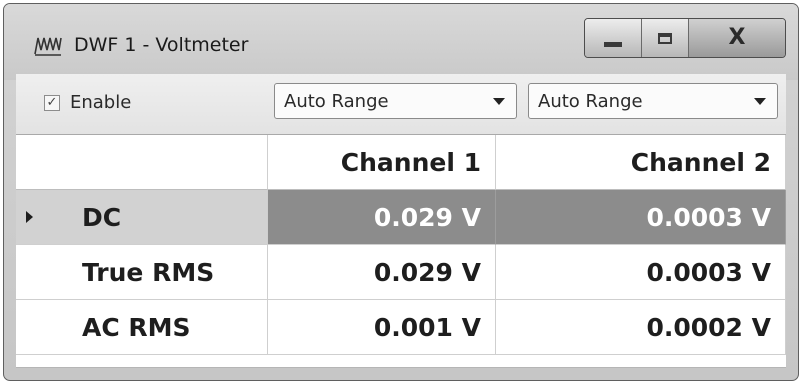 The image size is (804, 385). I want to click on minimize-button, so click(613, 38).